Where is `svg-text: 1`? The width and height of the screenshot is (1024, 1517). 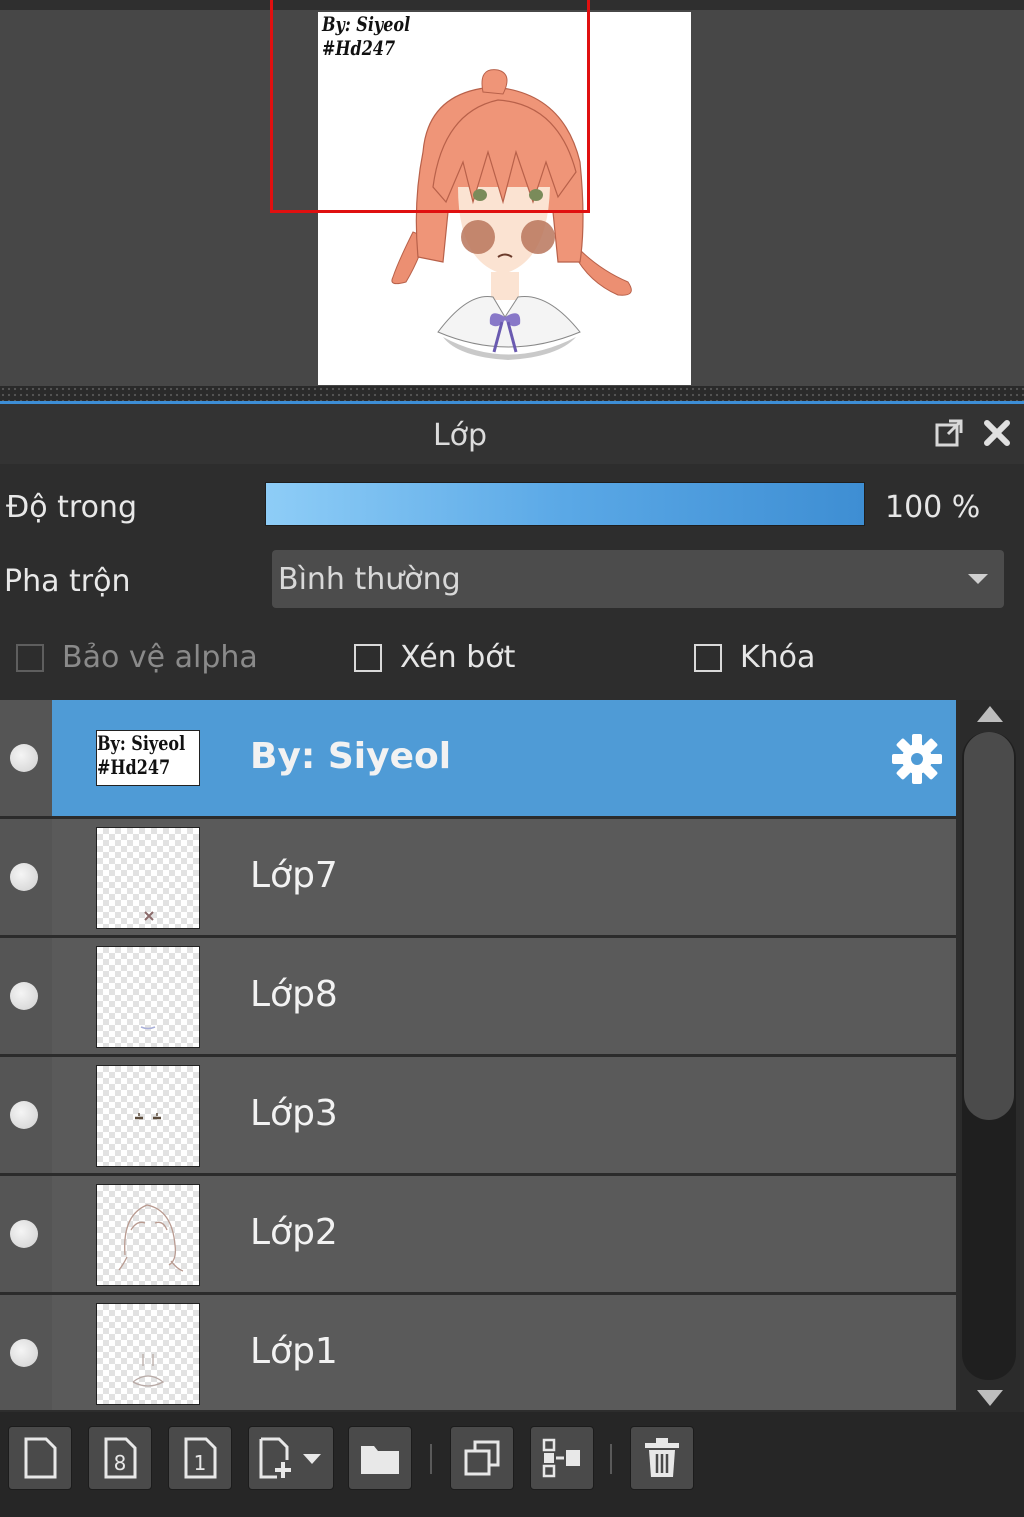 svg-text: 1 is located at coordinates (200, 1463).